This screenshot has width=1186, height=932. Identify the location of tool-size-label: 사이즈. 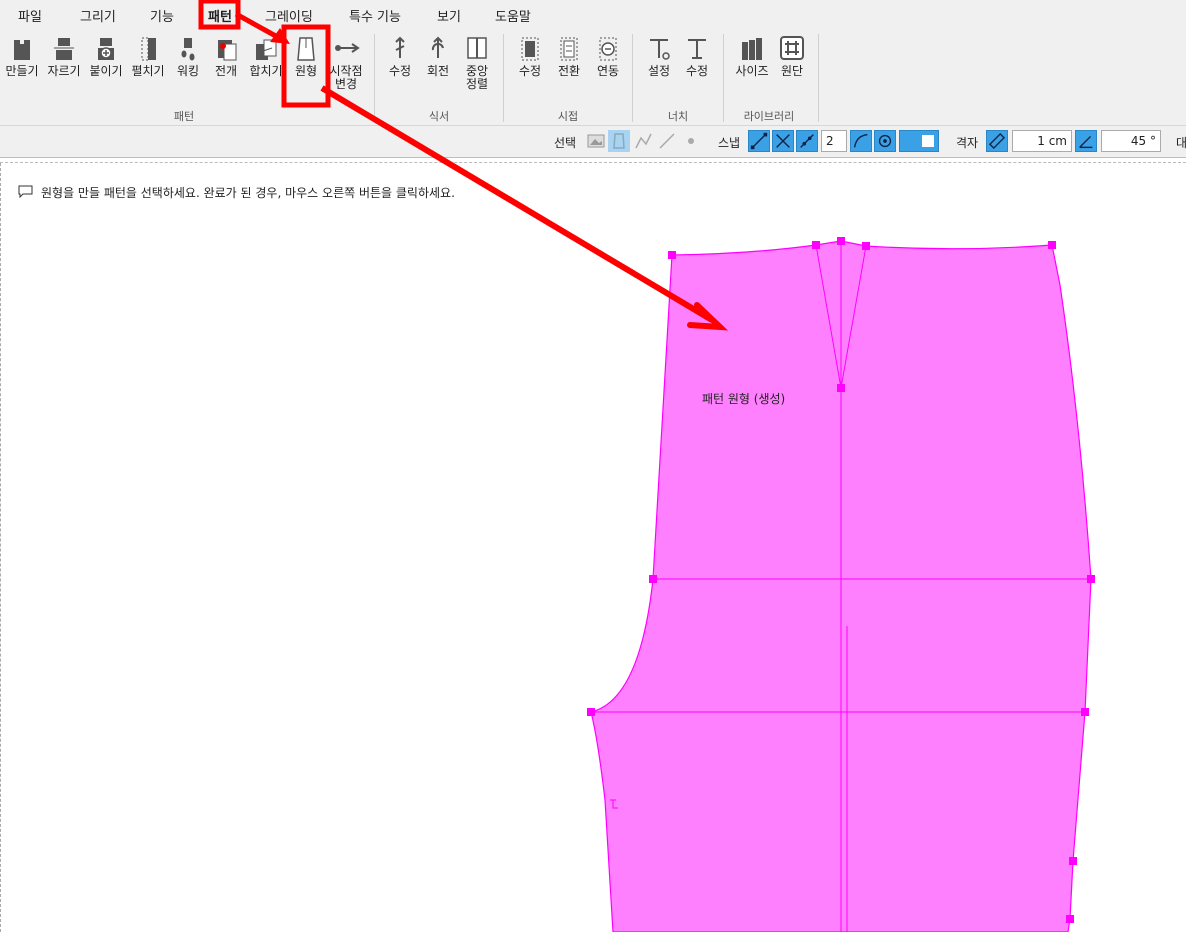
(752, 71).